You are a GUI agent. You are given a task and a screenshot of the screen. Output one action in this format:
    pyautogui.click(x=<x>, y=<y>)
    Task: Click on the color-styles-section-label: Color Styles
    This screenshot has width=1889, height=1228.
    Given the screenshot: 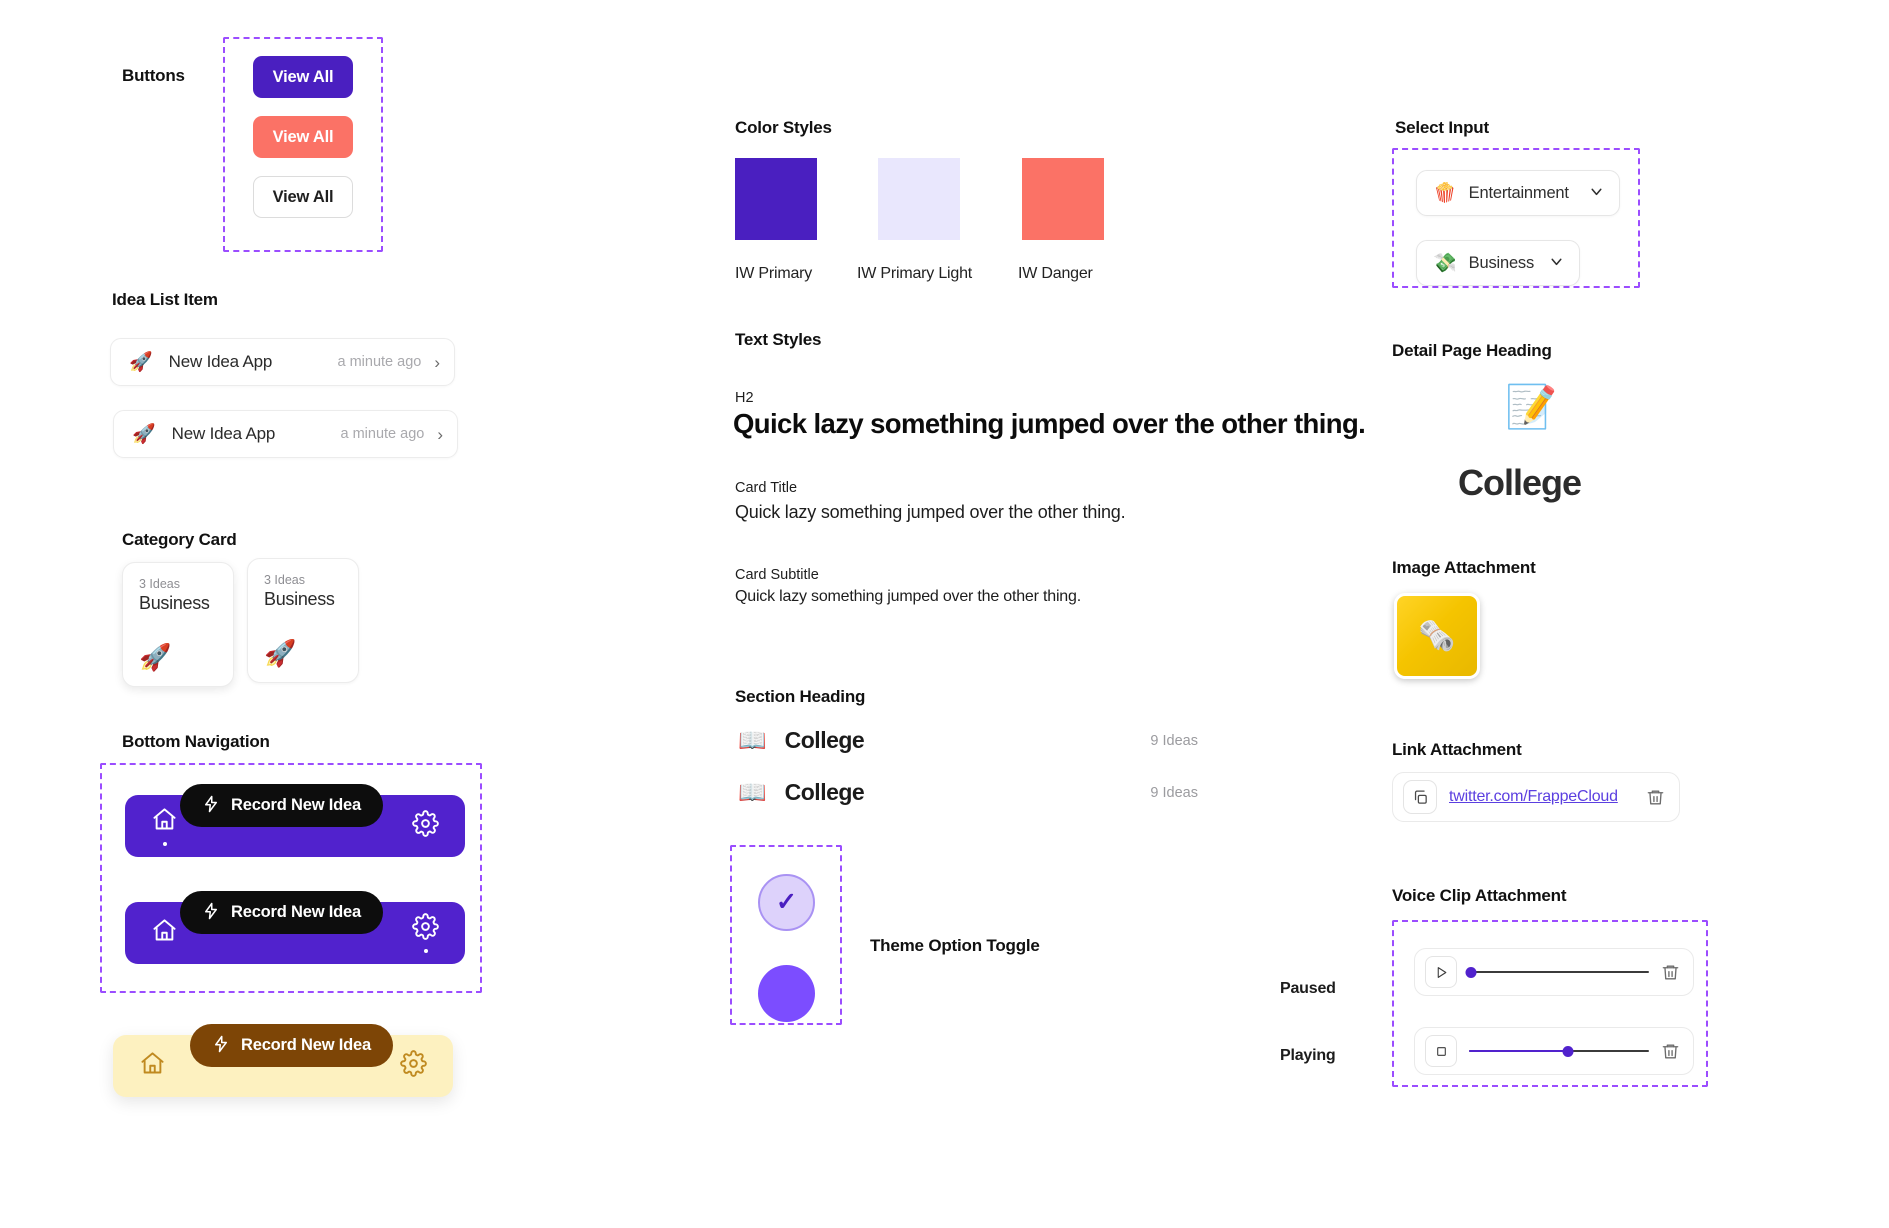 What is the action you would take?
    pyautogui.click(x=783, y=127)
    